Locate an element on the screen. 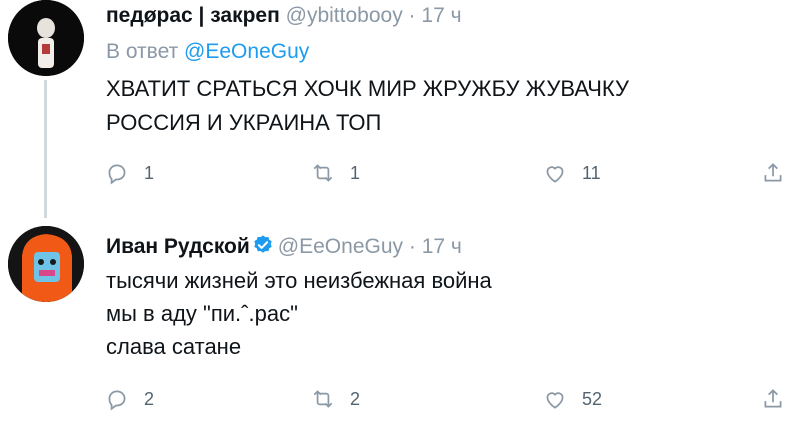 The height and width of the screenshot is (428, 799). tweet-actions: 2 2 52 is located at coordinates (399, 399).